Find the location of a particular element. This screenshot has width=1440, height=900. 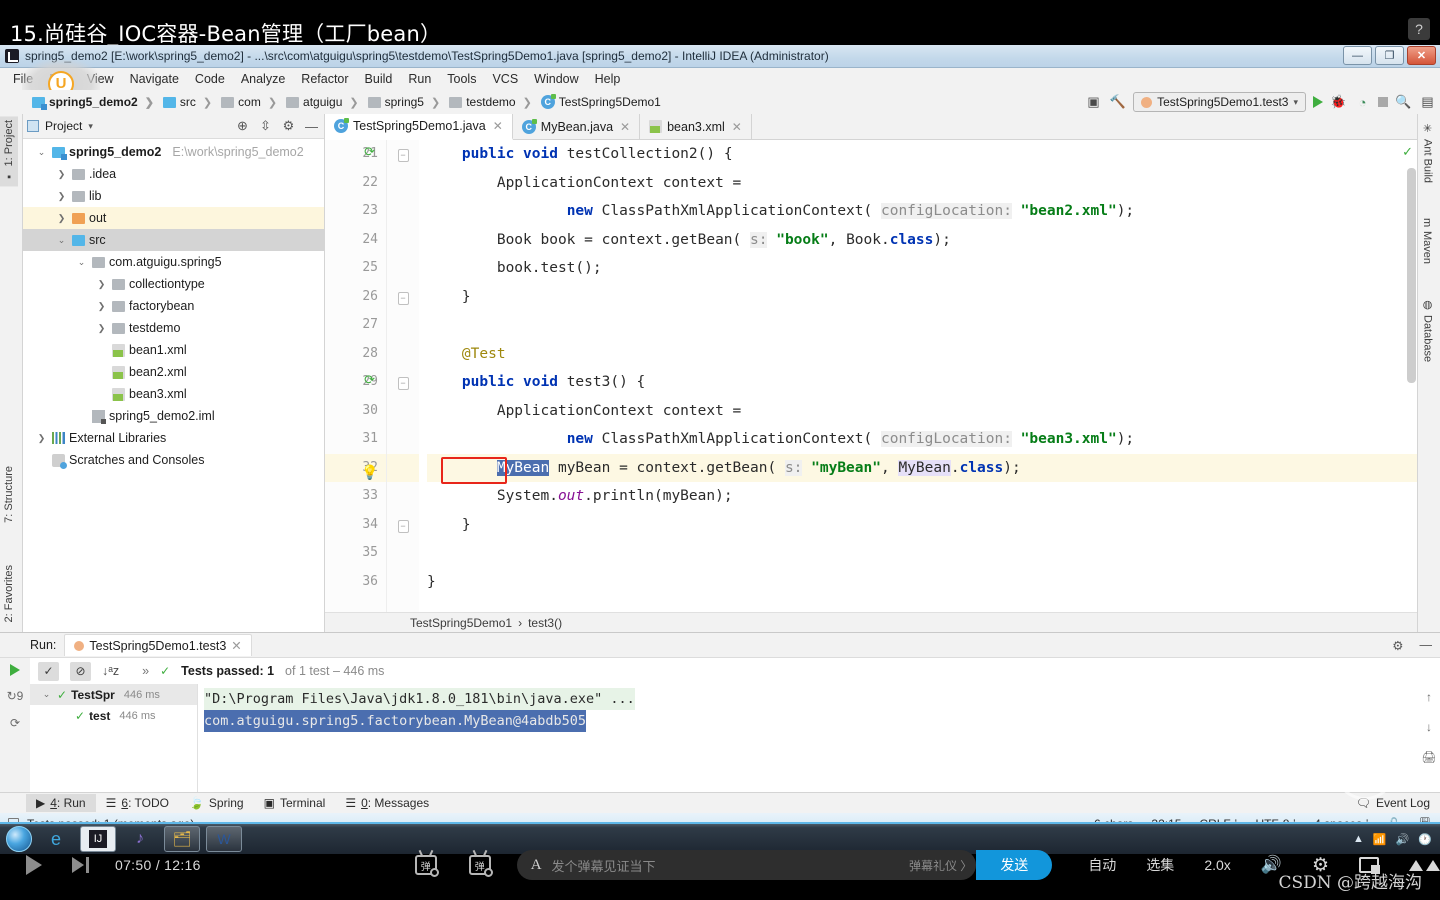

menu-tools: Tools is located at coordinates (461, 79).